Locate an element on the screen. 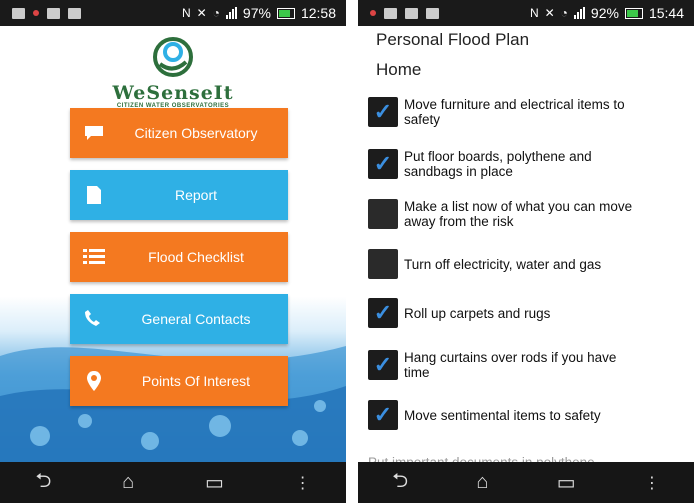  checklist-item-line: away from the risk is located at coordinates (459, 221).